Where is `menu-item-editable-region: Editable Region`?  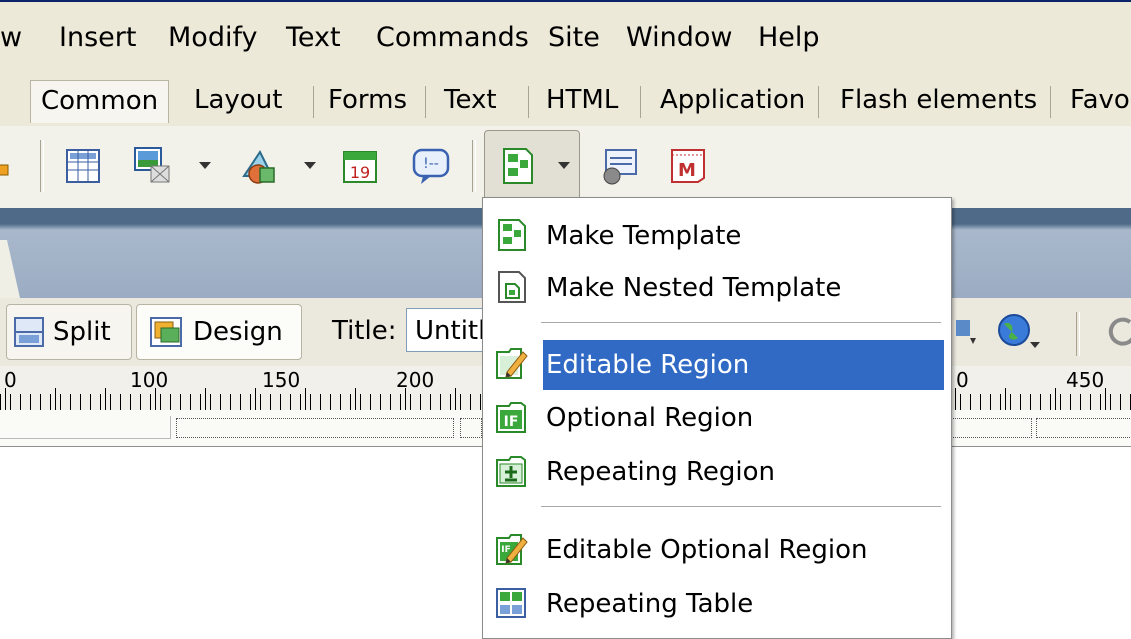 menu-item-editable-region: Editable Region is located at coordinates (717, 364).